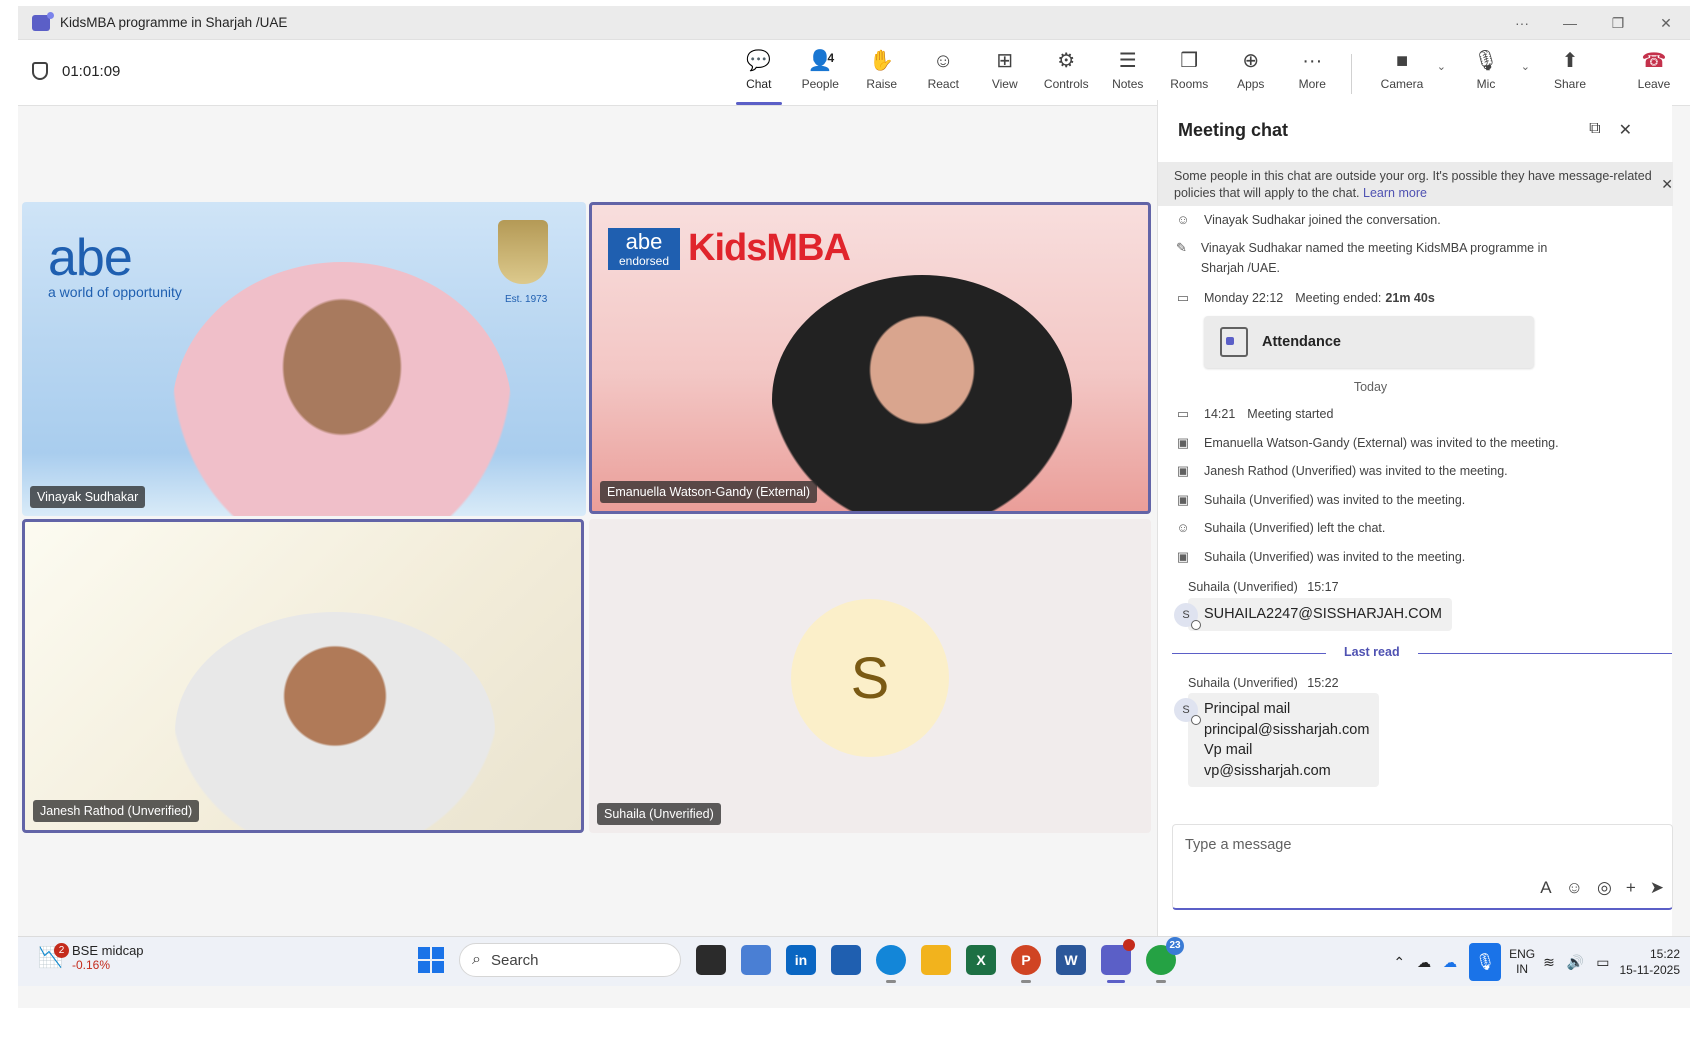 This screenshot has height=1058, width=1690. What do you see at coordinates (1129, 945) in the screenshot?
I see `notification-dot` at bounding box center [1129, 945].